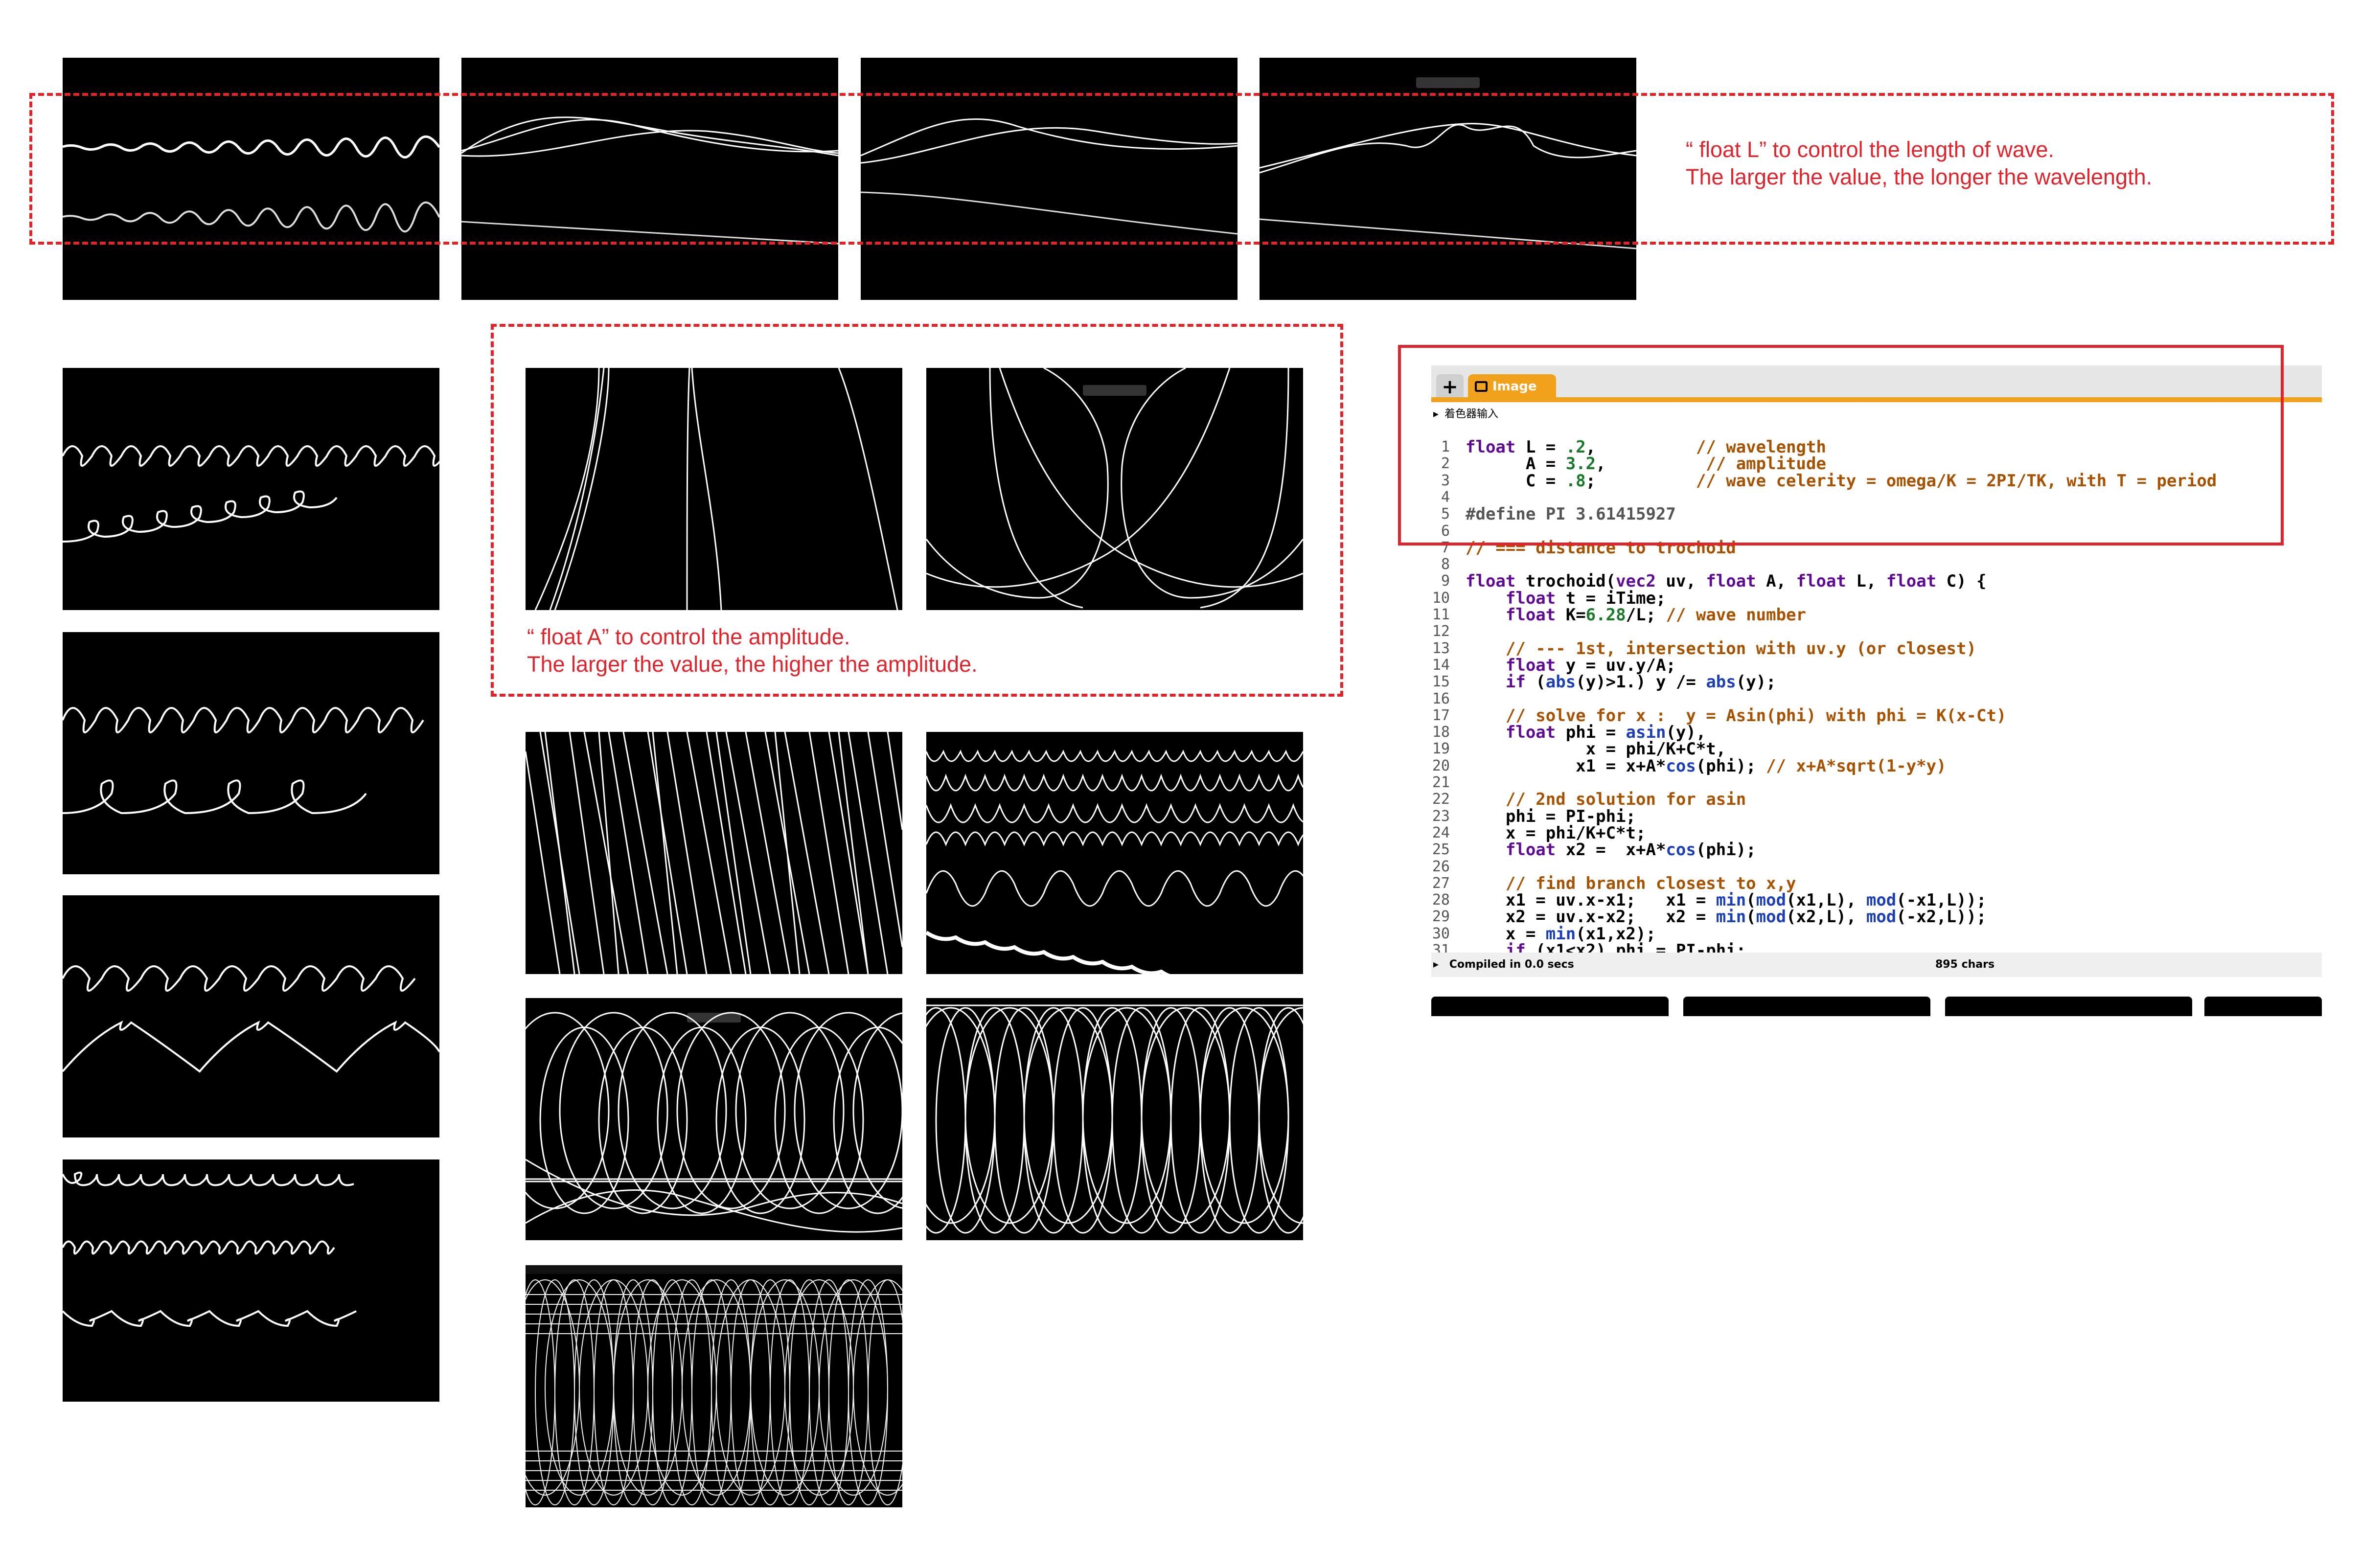  What do you see at coordinates (1841, 445) in the screenshot?
I see `code-highlight-box` at bounding box center [1841, 445].